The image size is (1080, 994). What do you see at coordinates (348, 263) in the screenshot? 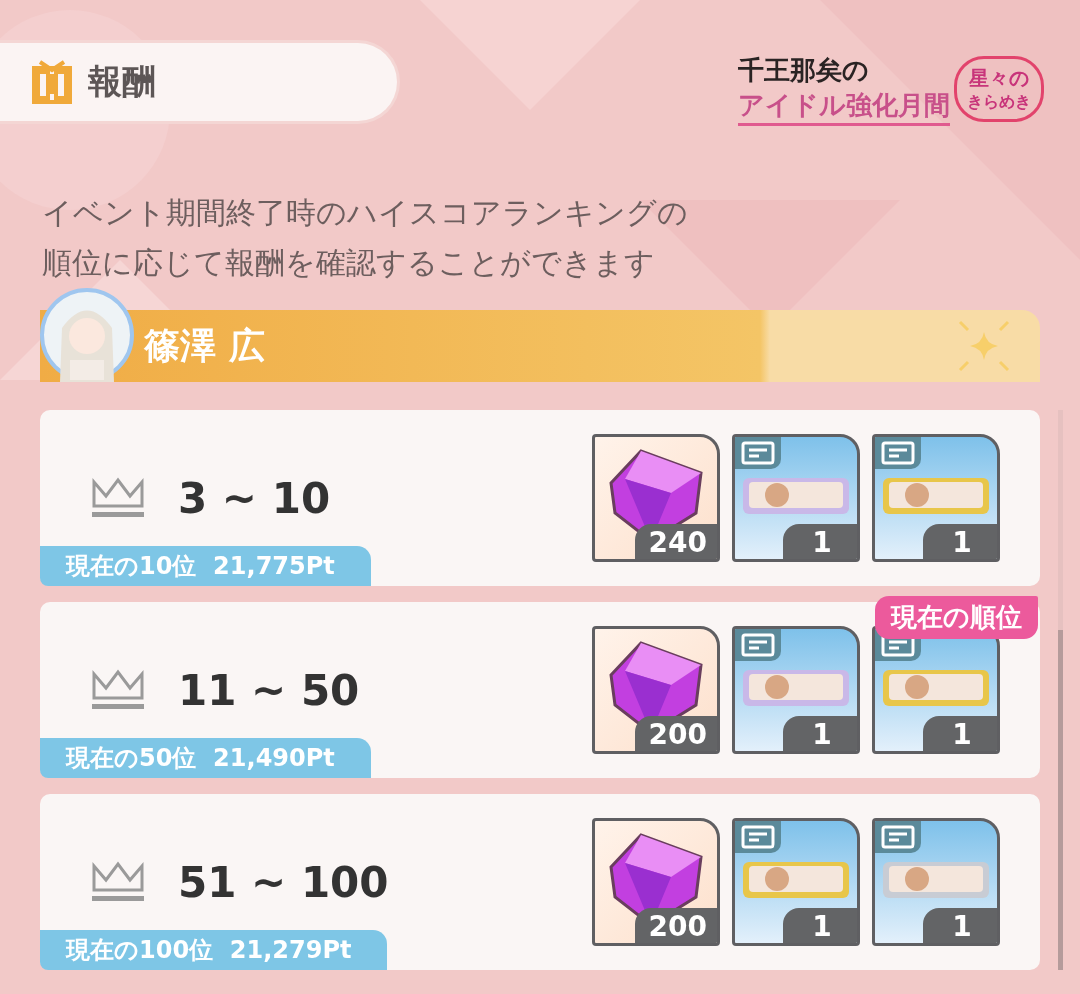
I see `description-text: 順位に応じて報酬を確認することができます` at bounding box center [348, 263].